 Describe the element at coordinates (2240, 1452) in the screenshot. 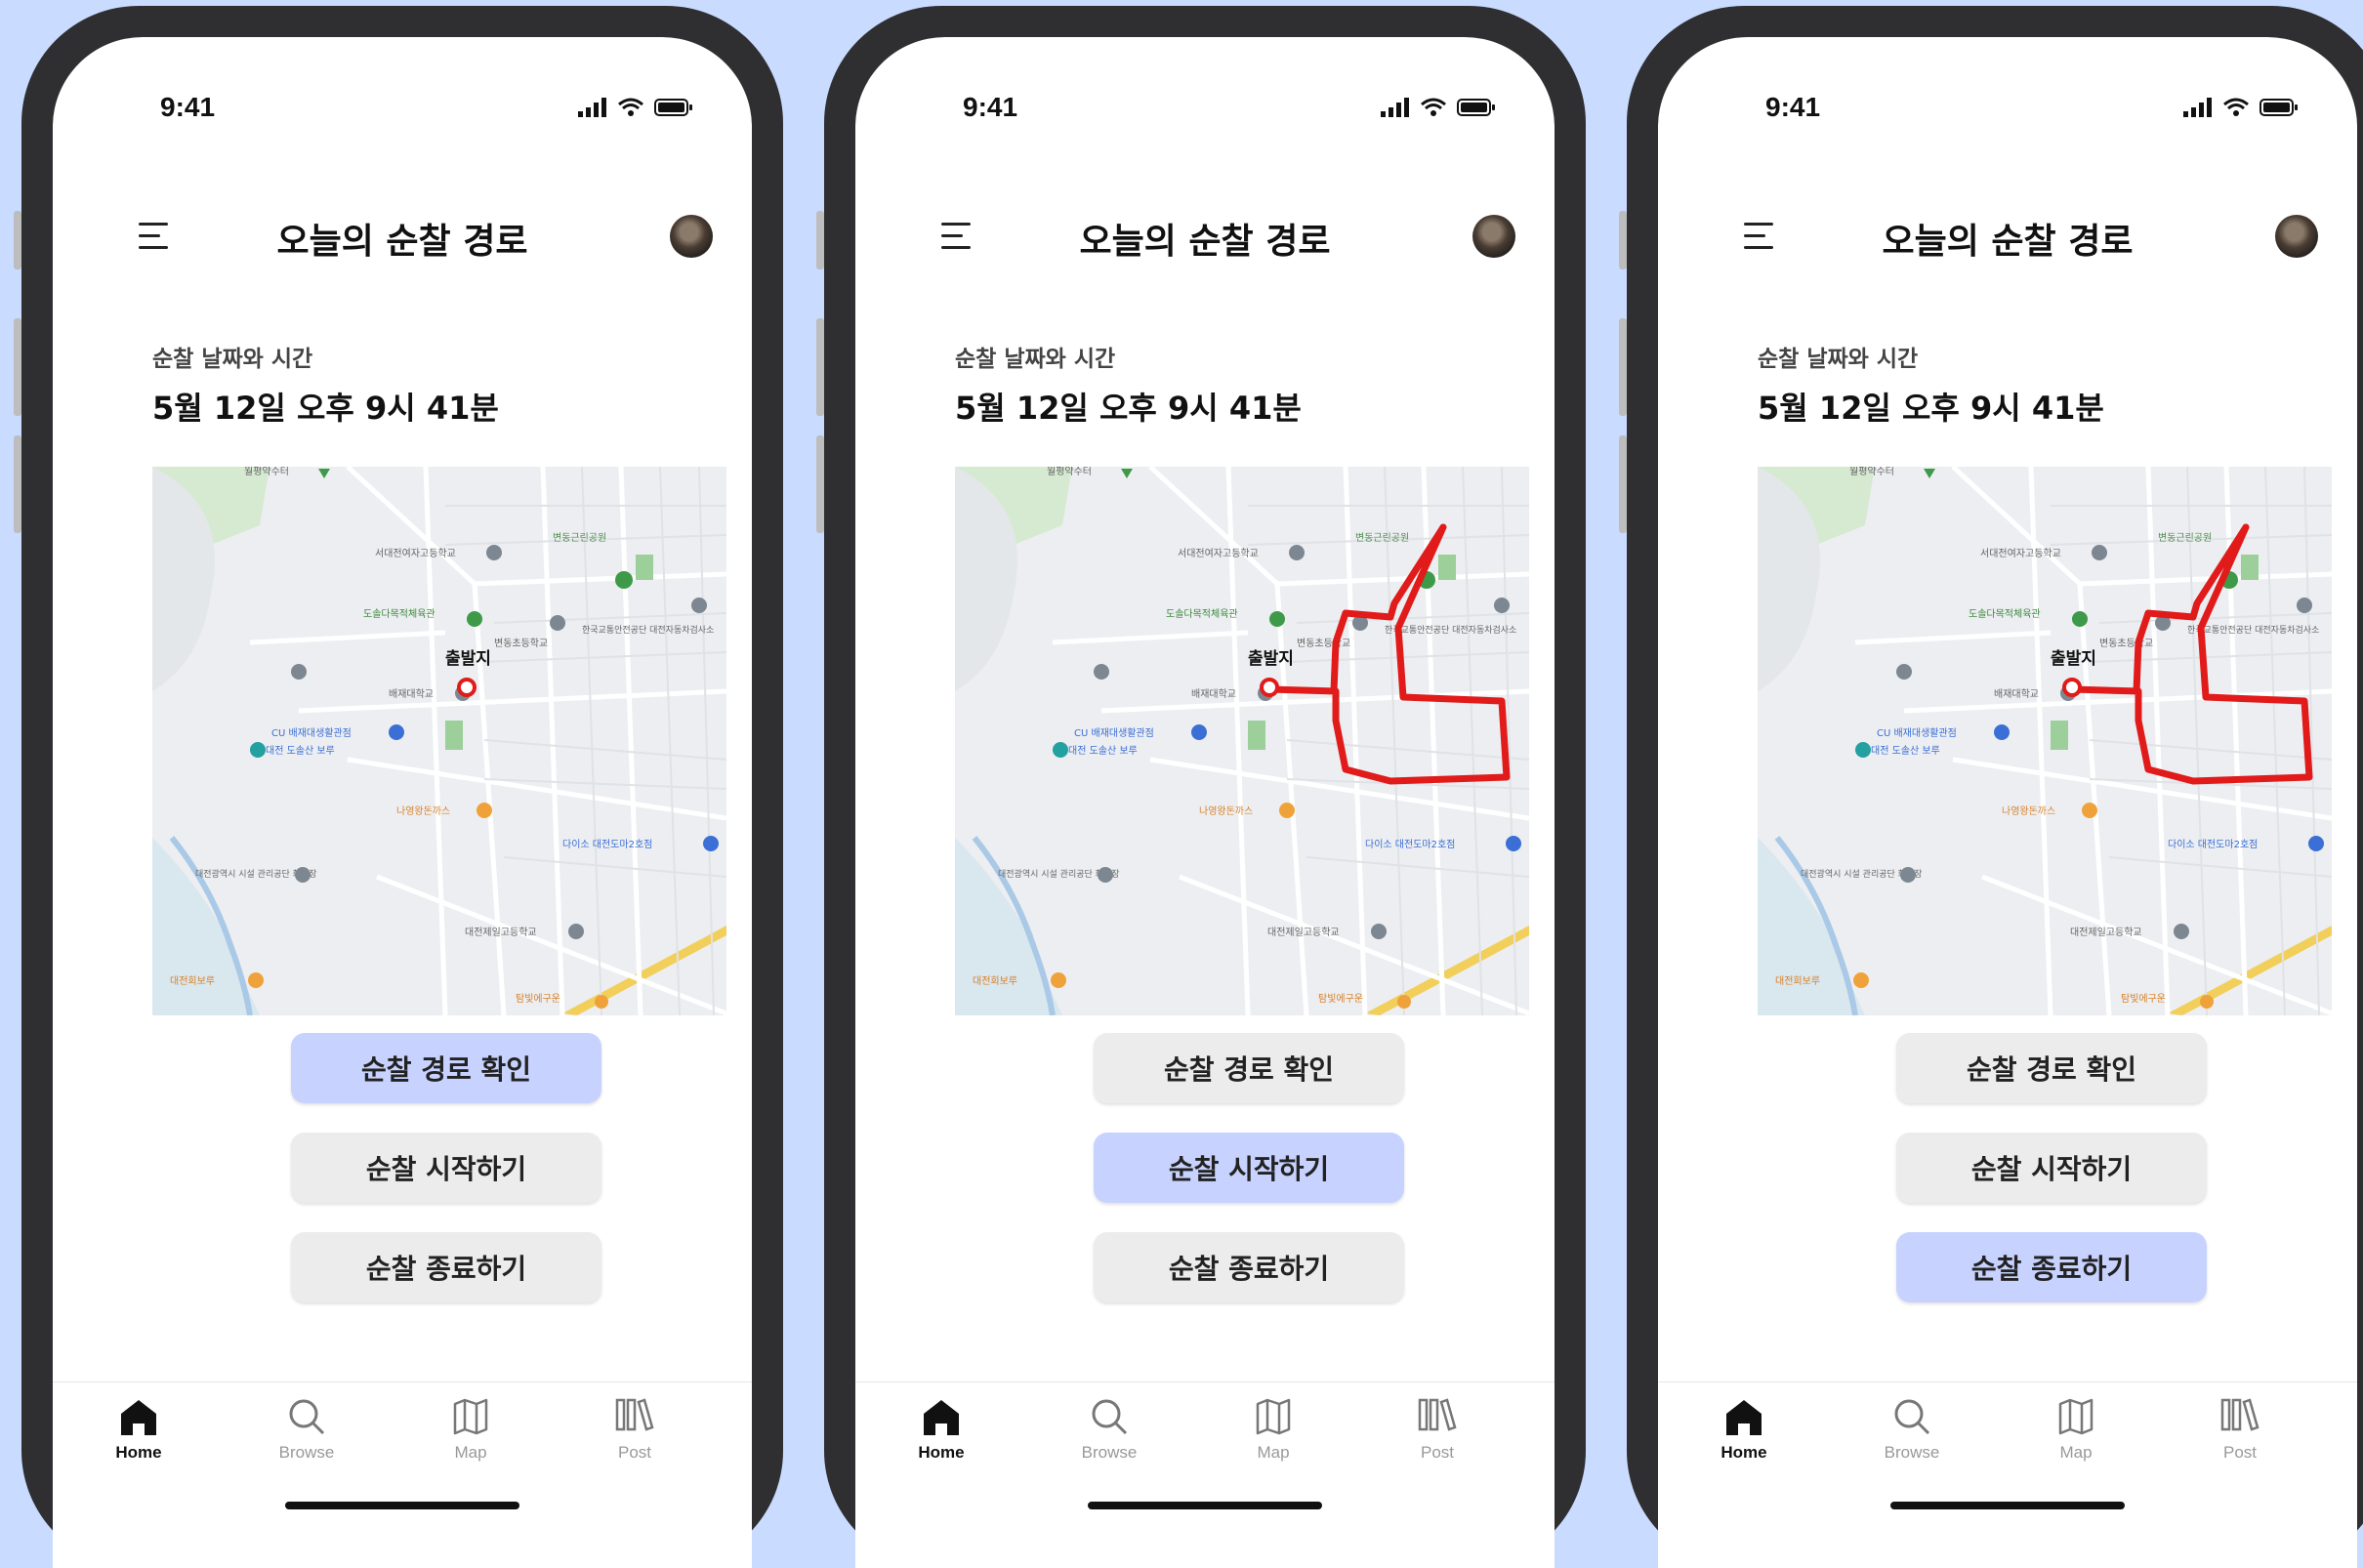

I see `tab-post-label: Post` at that location.